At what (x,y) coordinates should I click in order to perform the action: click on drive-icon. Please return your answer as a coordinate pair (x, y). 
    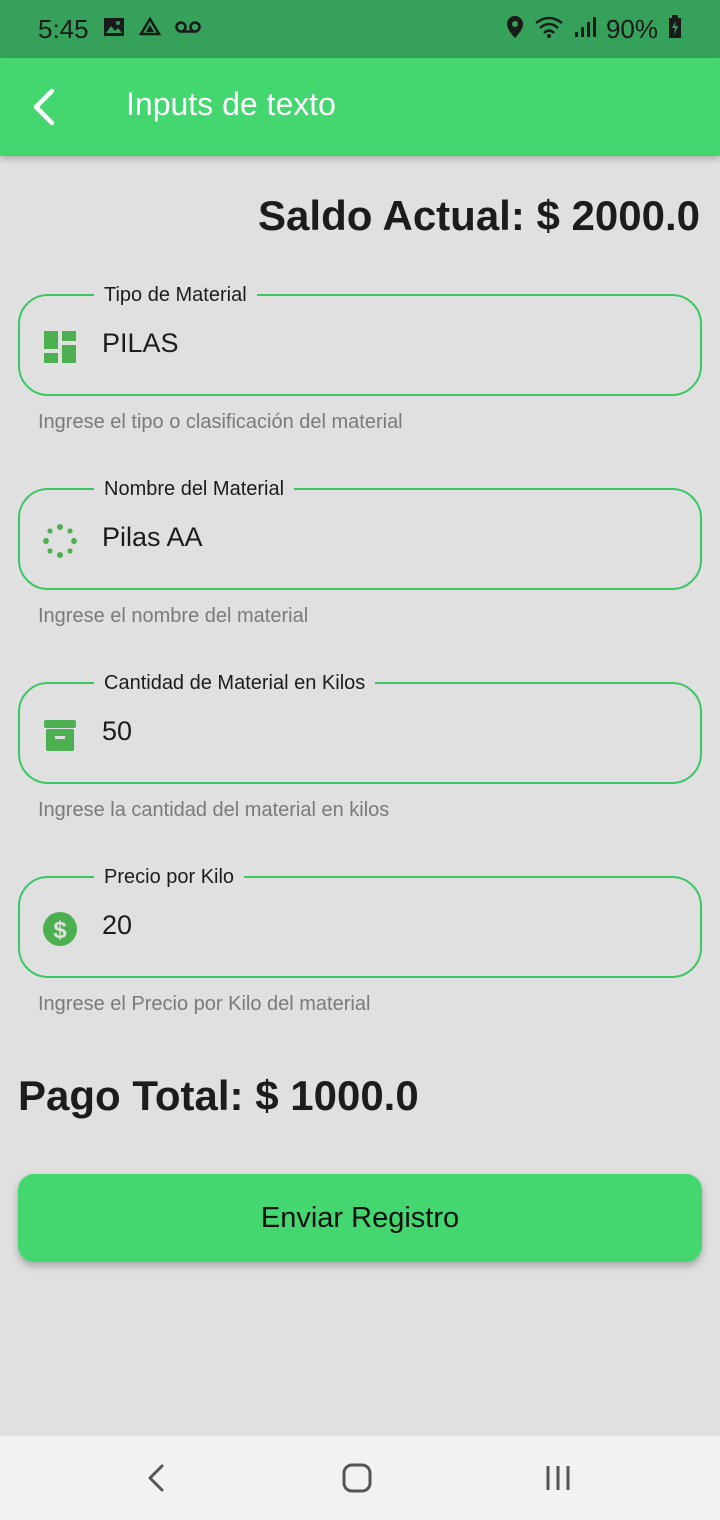
    Looking at the image, I should click on (149, 29).